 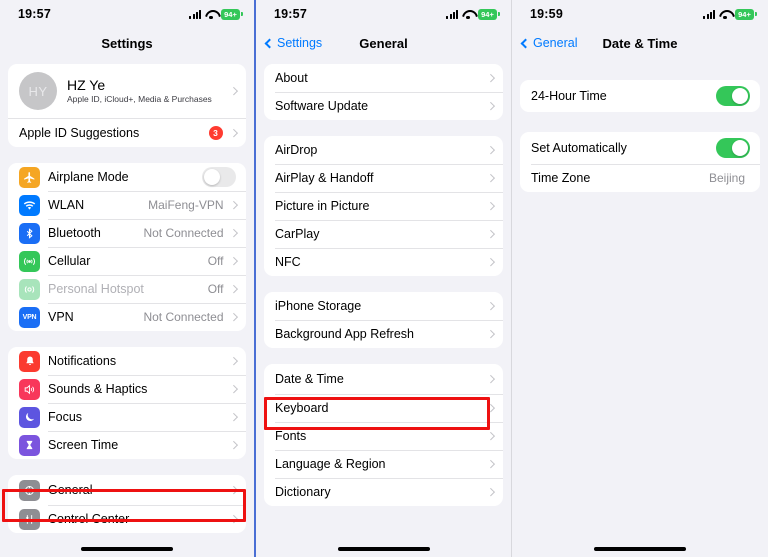 What do you see at coordinates (127, 205) in the screenshot?
I see `sidebar-item-wlan: WLAN MaiFeng-VPN` at bounding box center [127, 205].